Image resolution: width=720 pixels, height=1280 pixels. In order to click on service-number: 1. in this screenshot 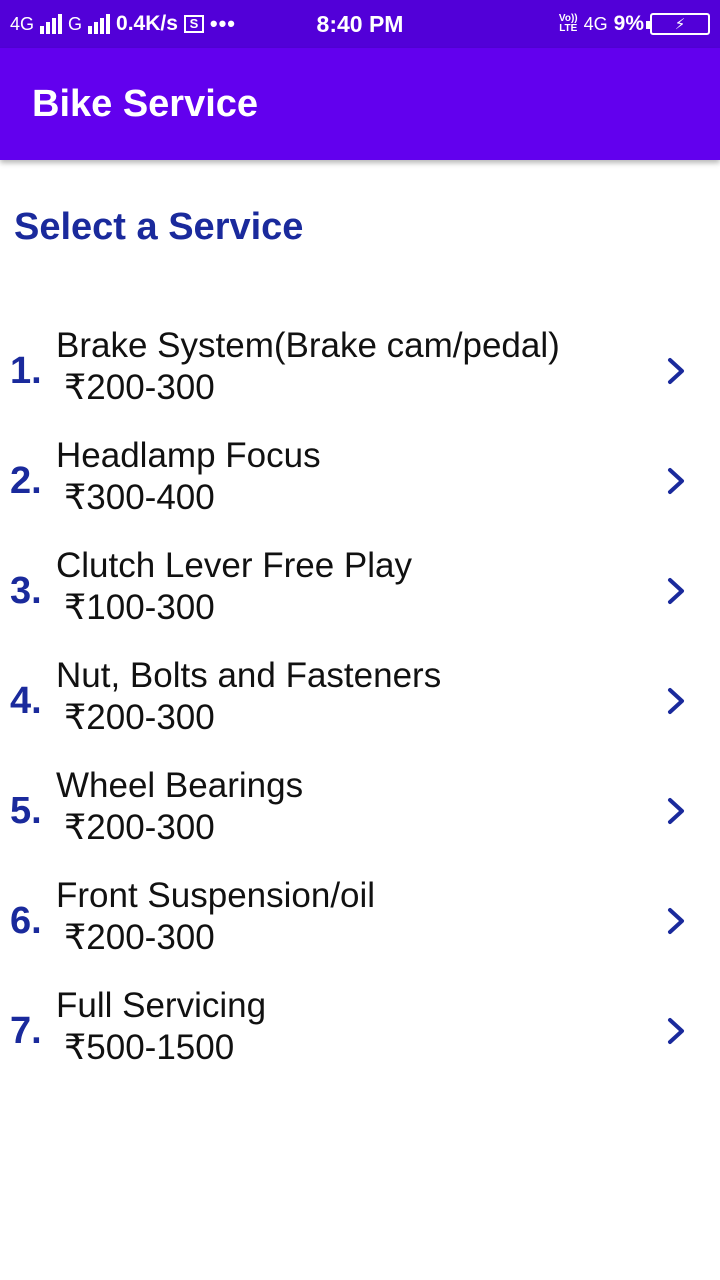, I will do `click(26, 371)`.